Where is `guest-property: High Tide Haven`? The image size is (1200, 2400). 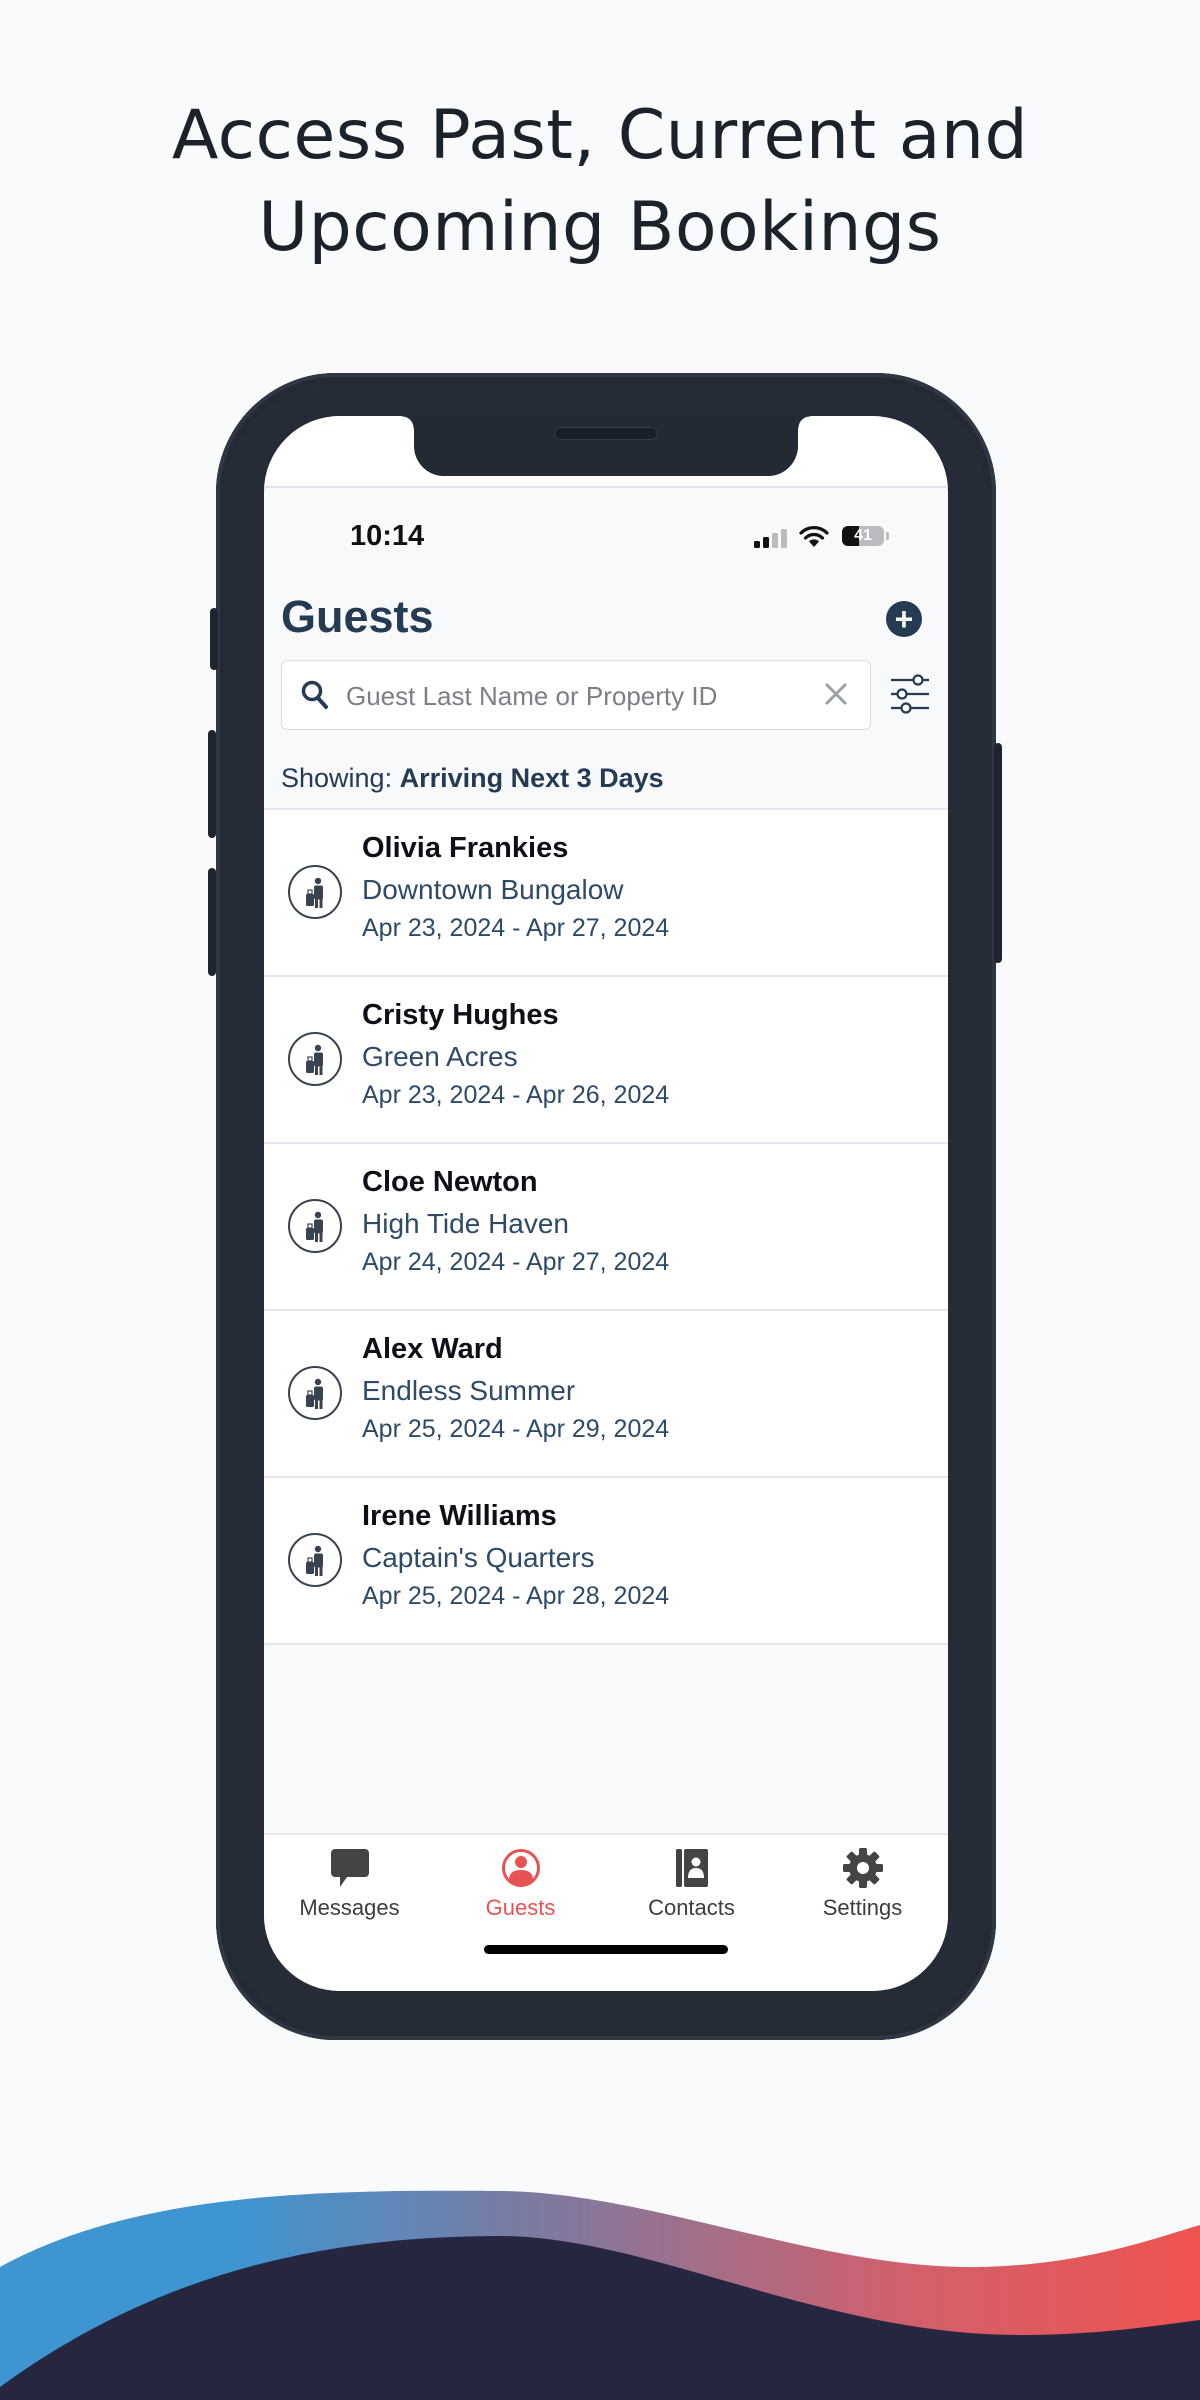 guest-property: High Tide Haven is located at coordinates (466, 1223).